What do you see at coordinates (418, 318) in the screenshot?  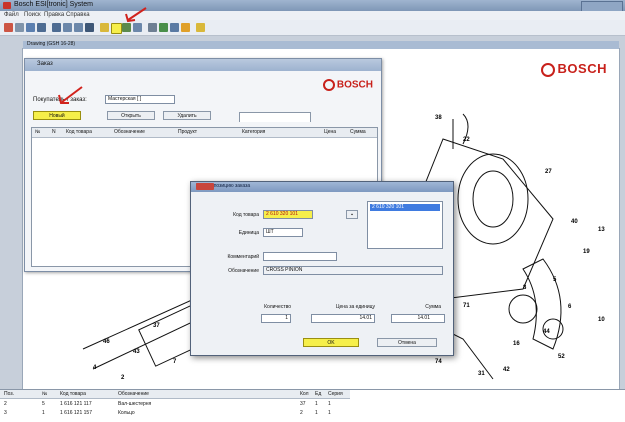 I see `total-field: 14.01` at bounding box center [418, 318].